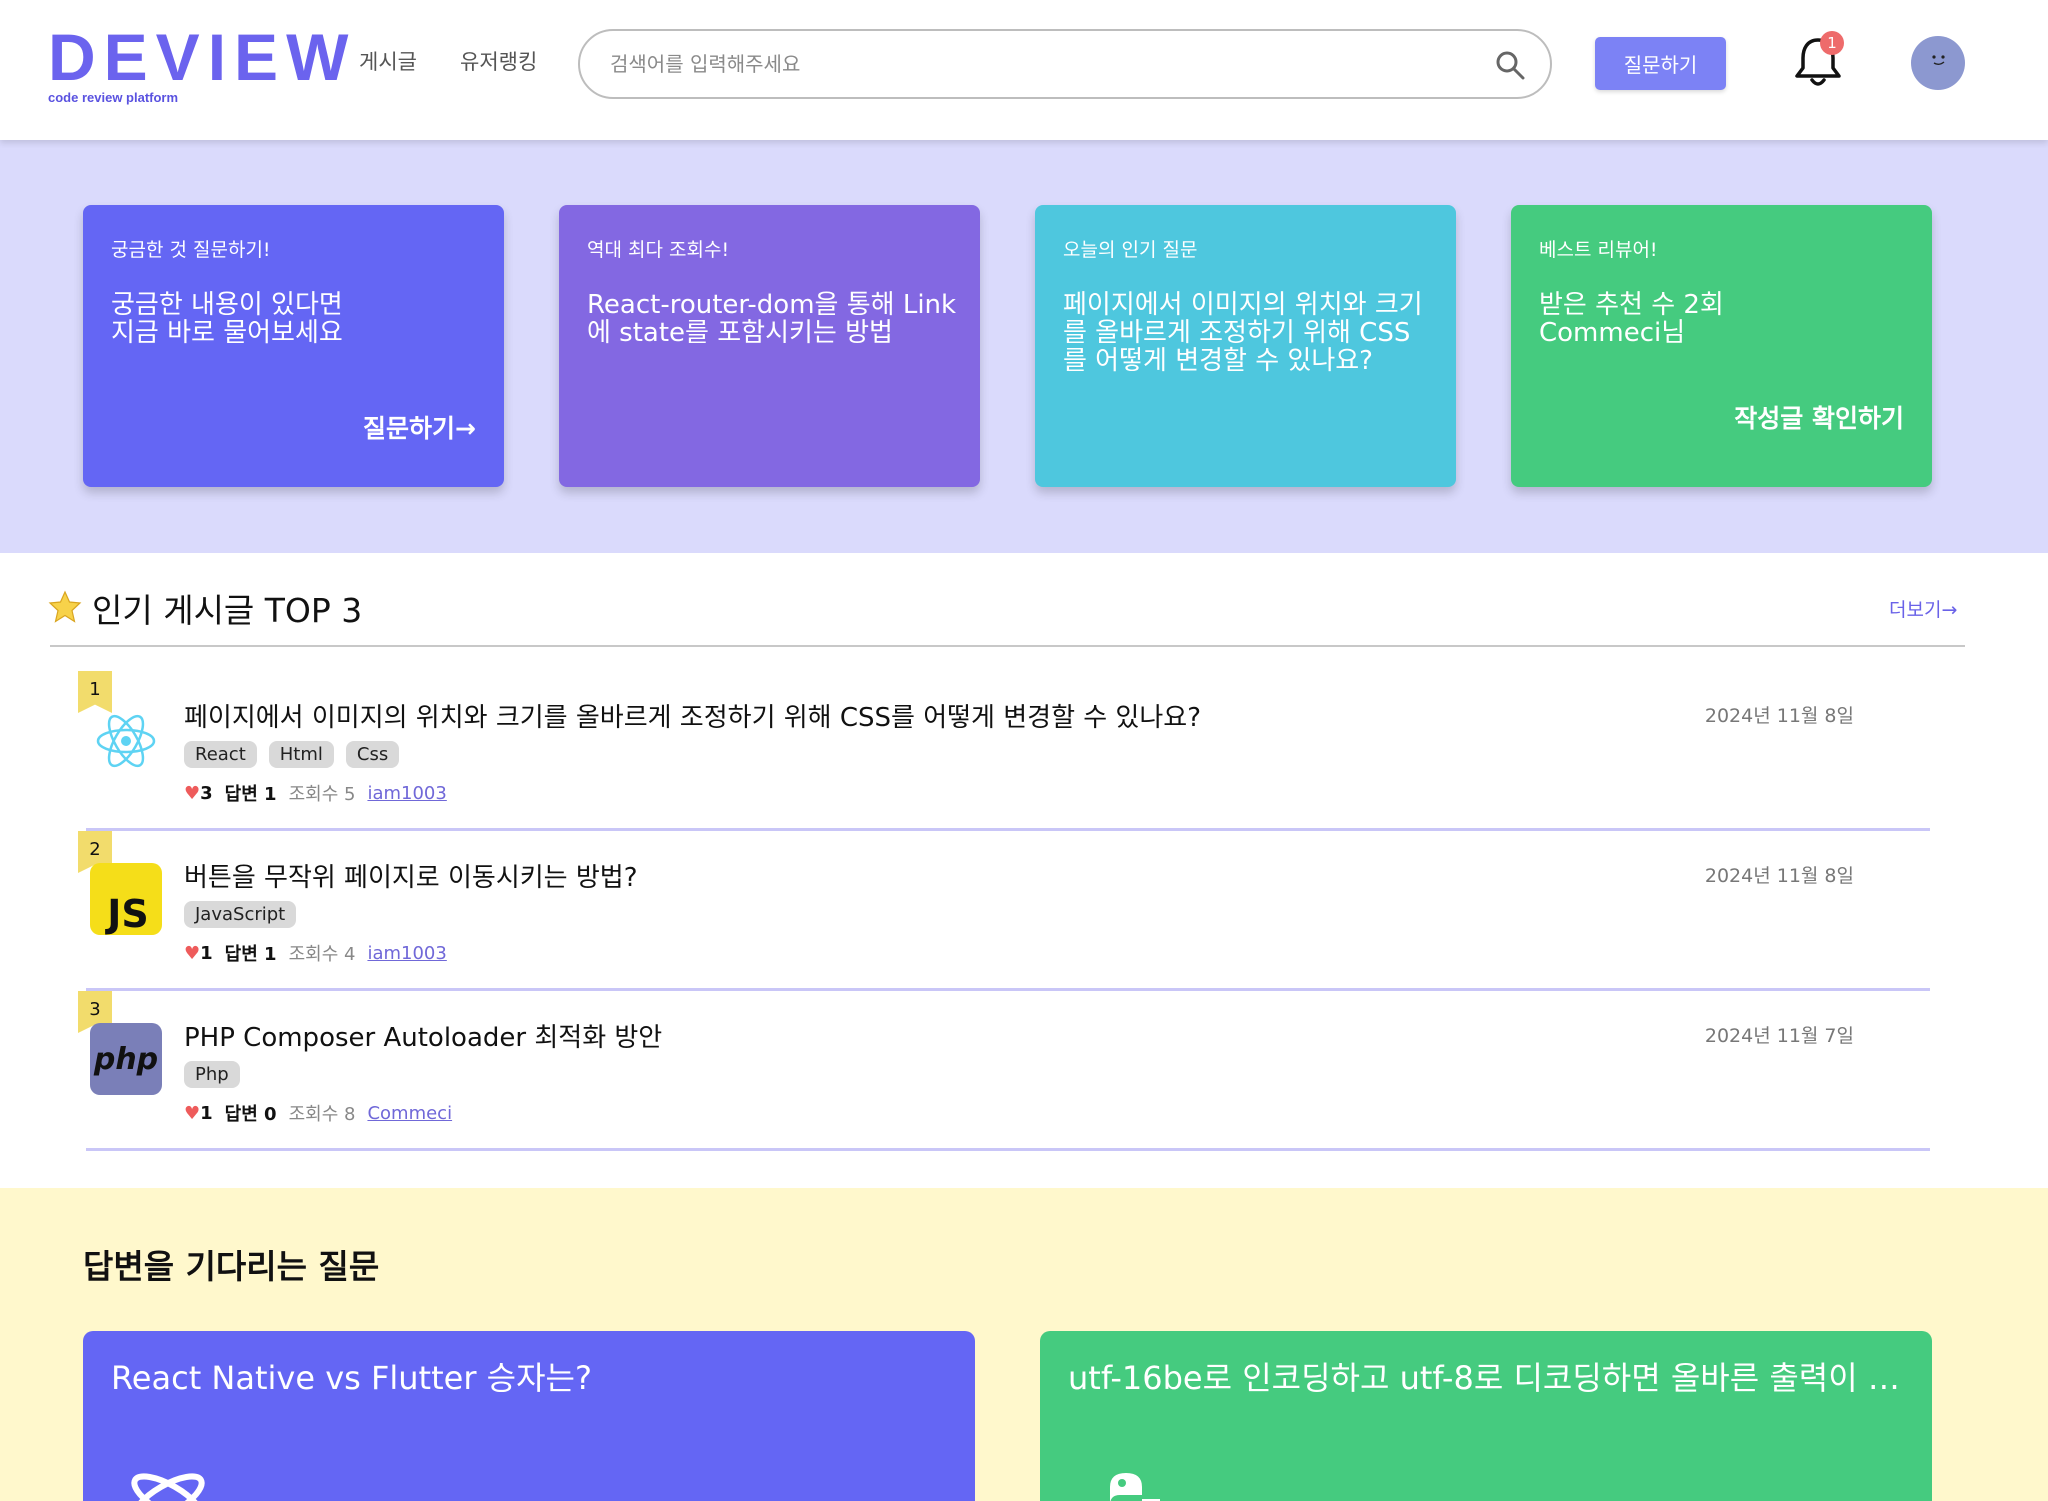  I want to click on post-meta: ♥3 답변 1 조회수 5 iam1003, so click(315, 793).